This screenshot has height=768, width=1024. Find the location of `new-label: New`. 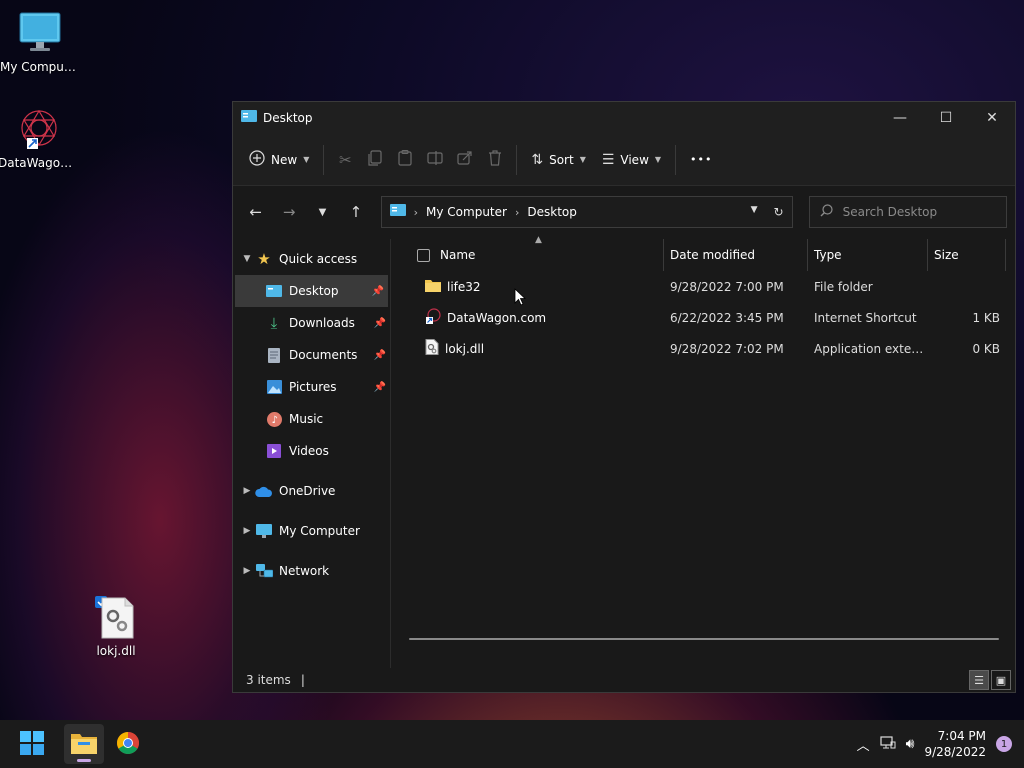

new-label: New is located at coordinates (284, 159).